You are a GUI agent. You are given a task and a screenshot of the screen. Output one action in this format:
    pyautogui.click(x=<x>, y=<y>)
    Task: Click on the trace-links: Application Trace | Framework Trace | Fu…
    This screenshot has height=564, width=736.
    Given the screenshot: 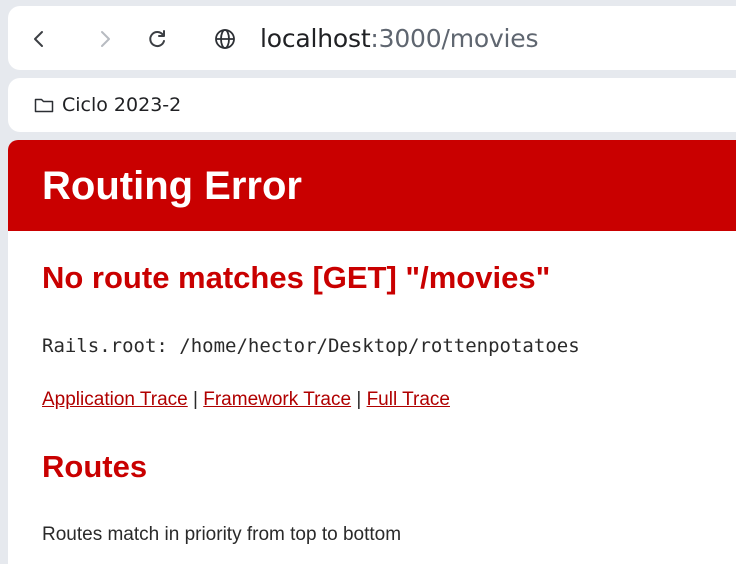 What is the action you would take?
    pyautogui.click(x=246, y=400)
    